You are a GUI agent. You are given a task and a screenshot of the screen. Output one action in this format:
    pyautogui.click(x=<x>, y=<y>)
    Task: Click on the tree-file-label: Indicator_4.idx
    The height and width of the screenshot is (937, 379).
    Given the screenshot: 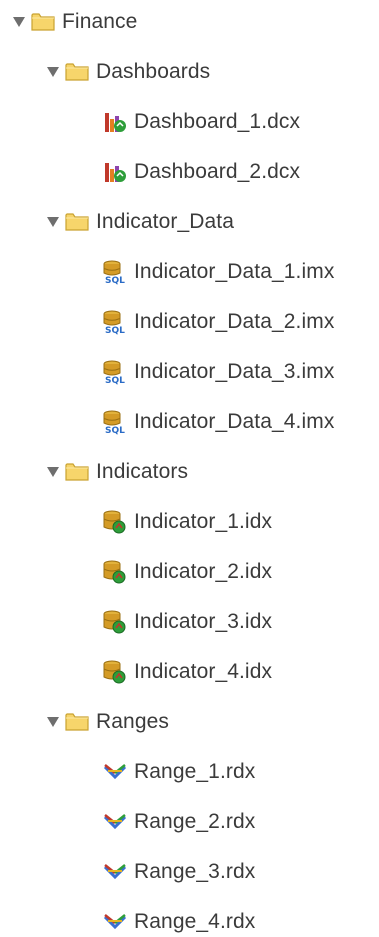 What is the action you would take?
    pyautogui.click(x=203, y=671)
    